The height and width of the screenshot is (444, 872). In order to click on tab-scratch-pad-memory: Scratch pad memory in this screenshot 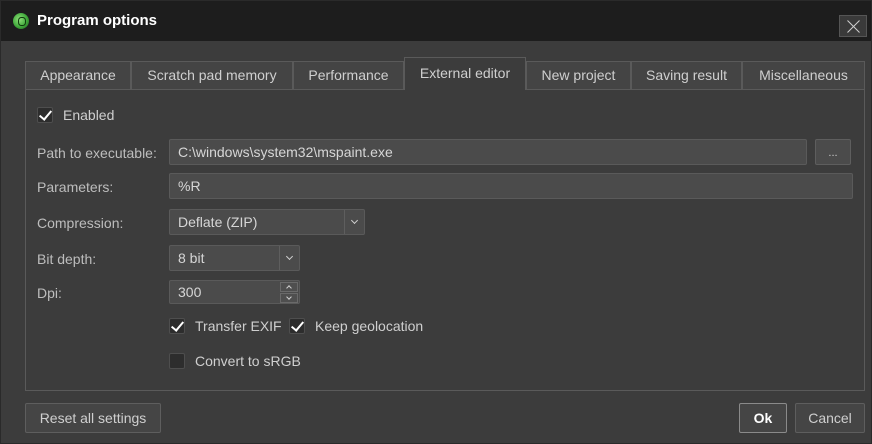, I will do `click(212, 75)`.